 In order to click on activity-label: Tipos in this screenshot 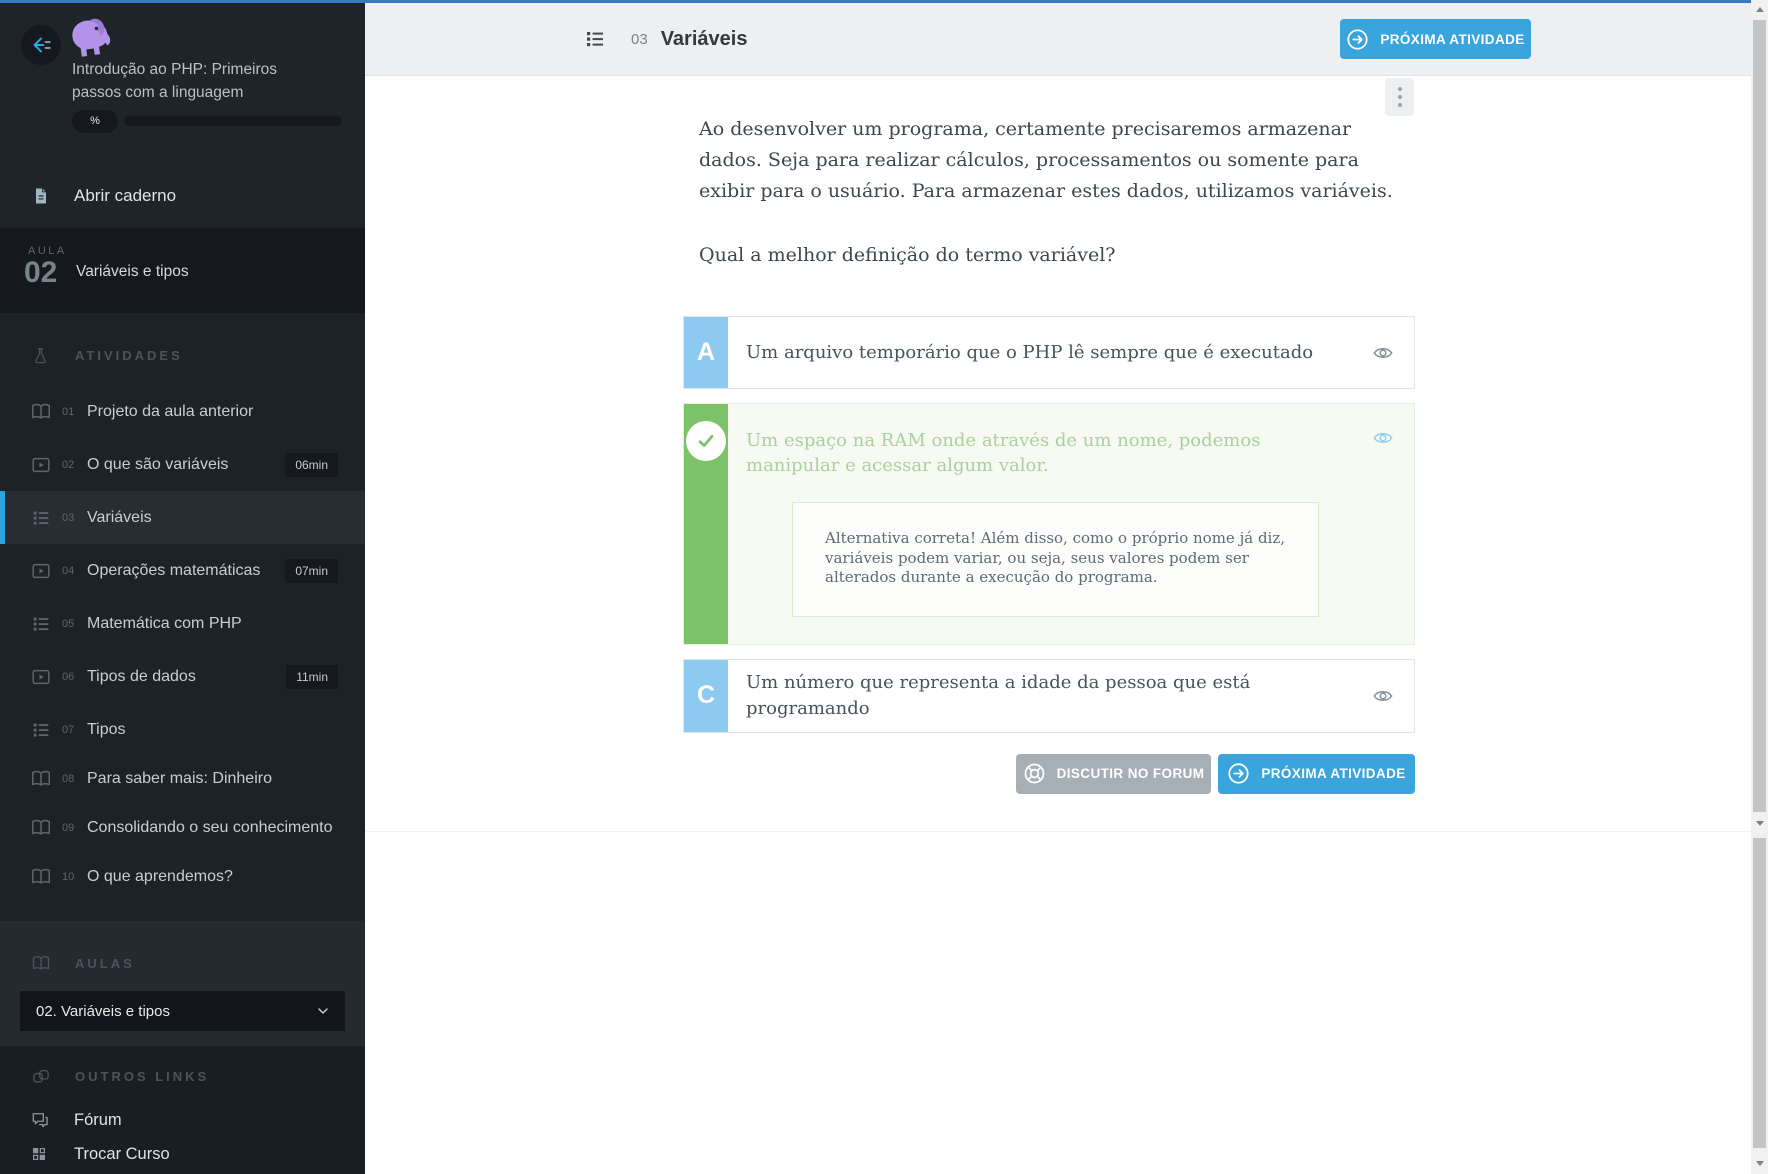, I will do `click(106, 729)`.